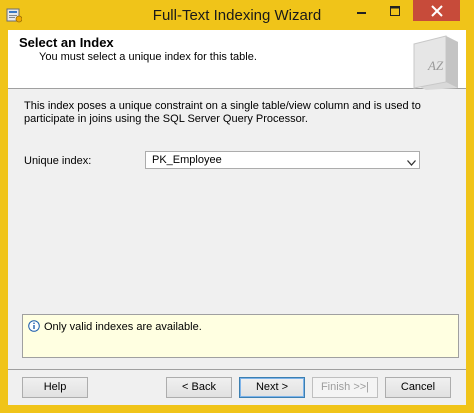 Image resolution: width=474 pixels, height=413 pixels. Describe the element at coordinates (240, 336) in the screenshot. I see `message-panel: Only valid indexes are available.` at that location.